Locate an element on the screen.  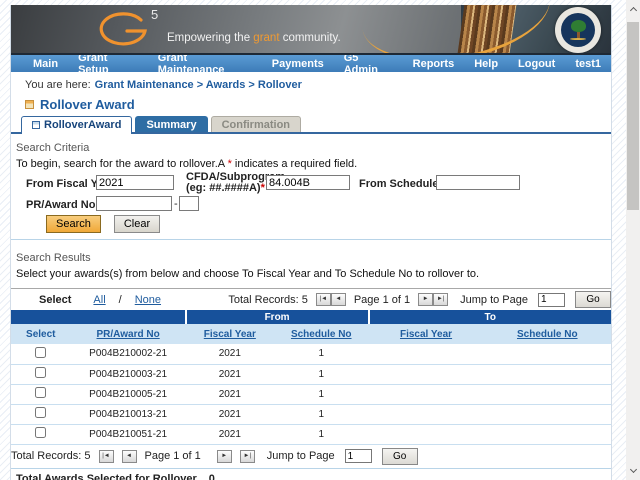
from-schedule-no-input is located at coordinates (478, 182).